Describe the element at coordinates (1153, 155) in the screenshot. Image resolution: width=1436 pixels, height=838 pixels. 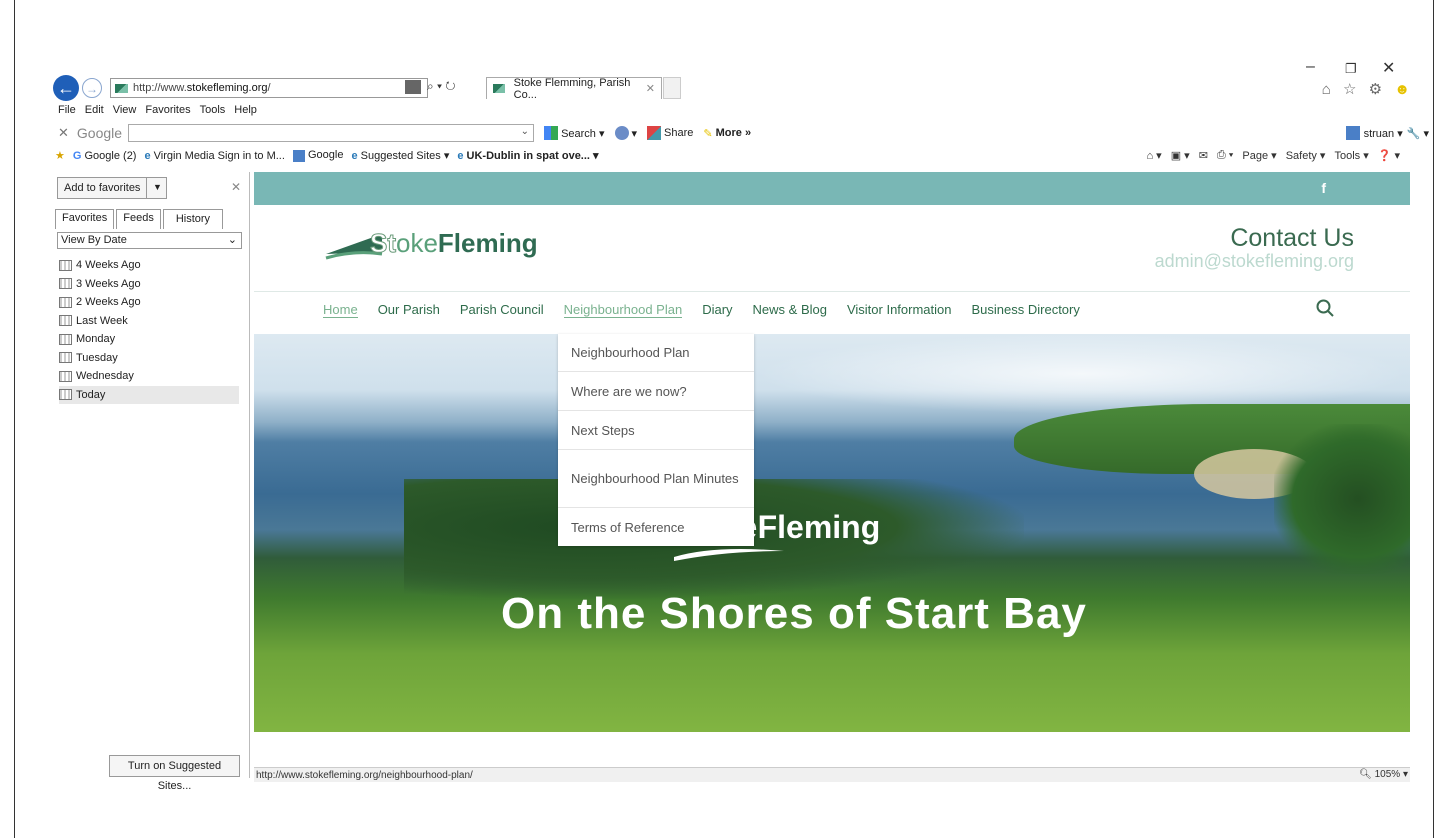
I see `cmd-home: ⌂ ▾` at that location.